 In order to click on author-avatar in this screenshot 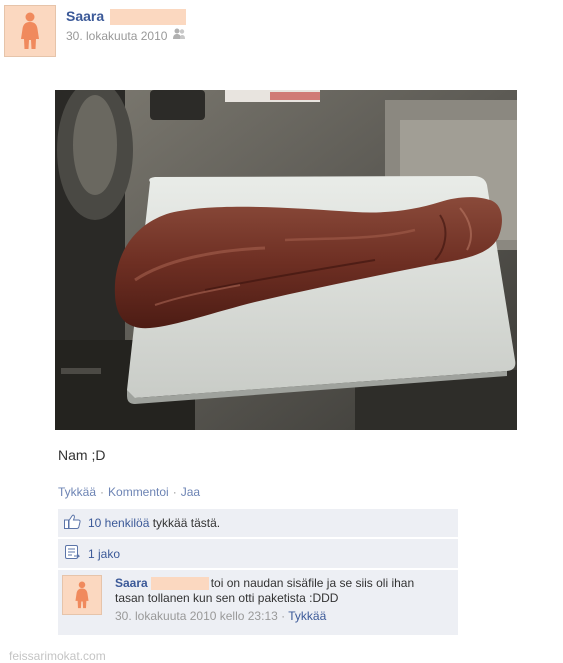, I will do `click(30, 31)`.